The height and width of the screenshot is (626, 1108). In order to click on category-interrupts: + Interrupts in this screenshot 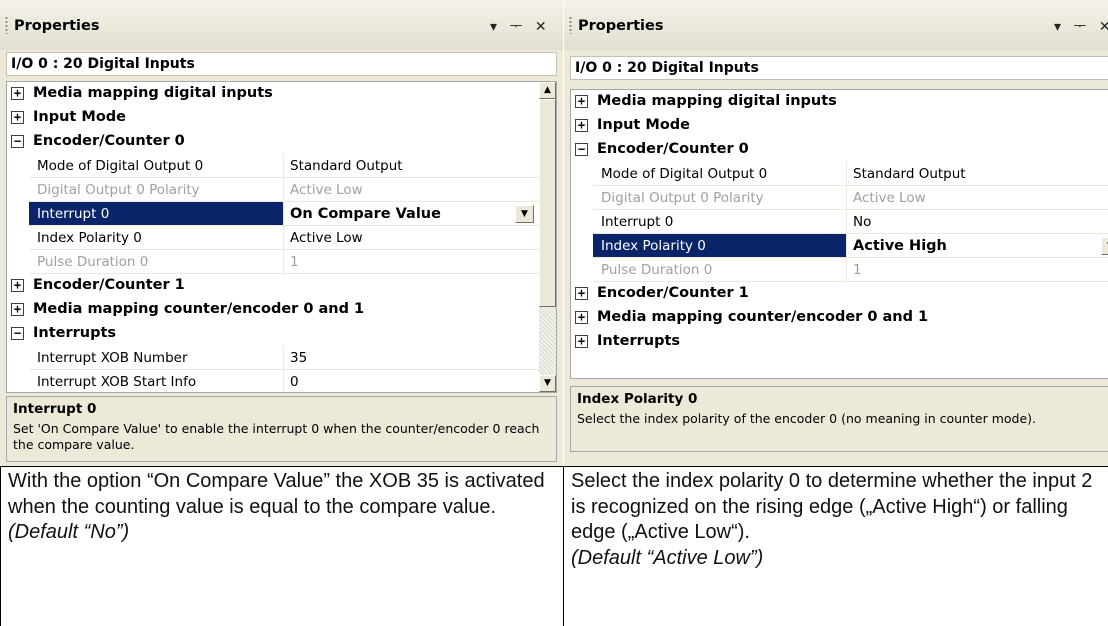, I will do `click(839, 342)`.